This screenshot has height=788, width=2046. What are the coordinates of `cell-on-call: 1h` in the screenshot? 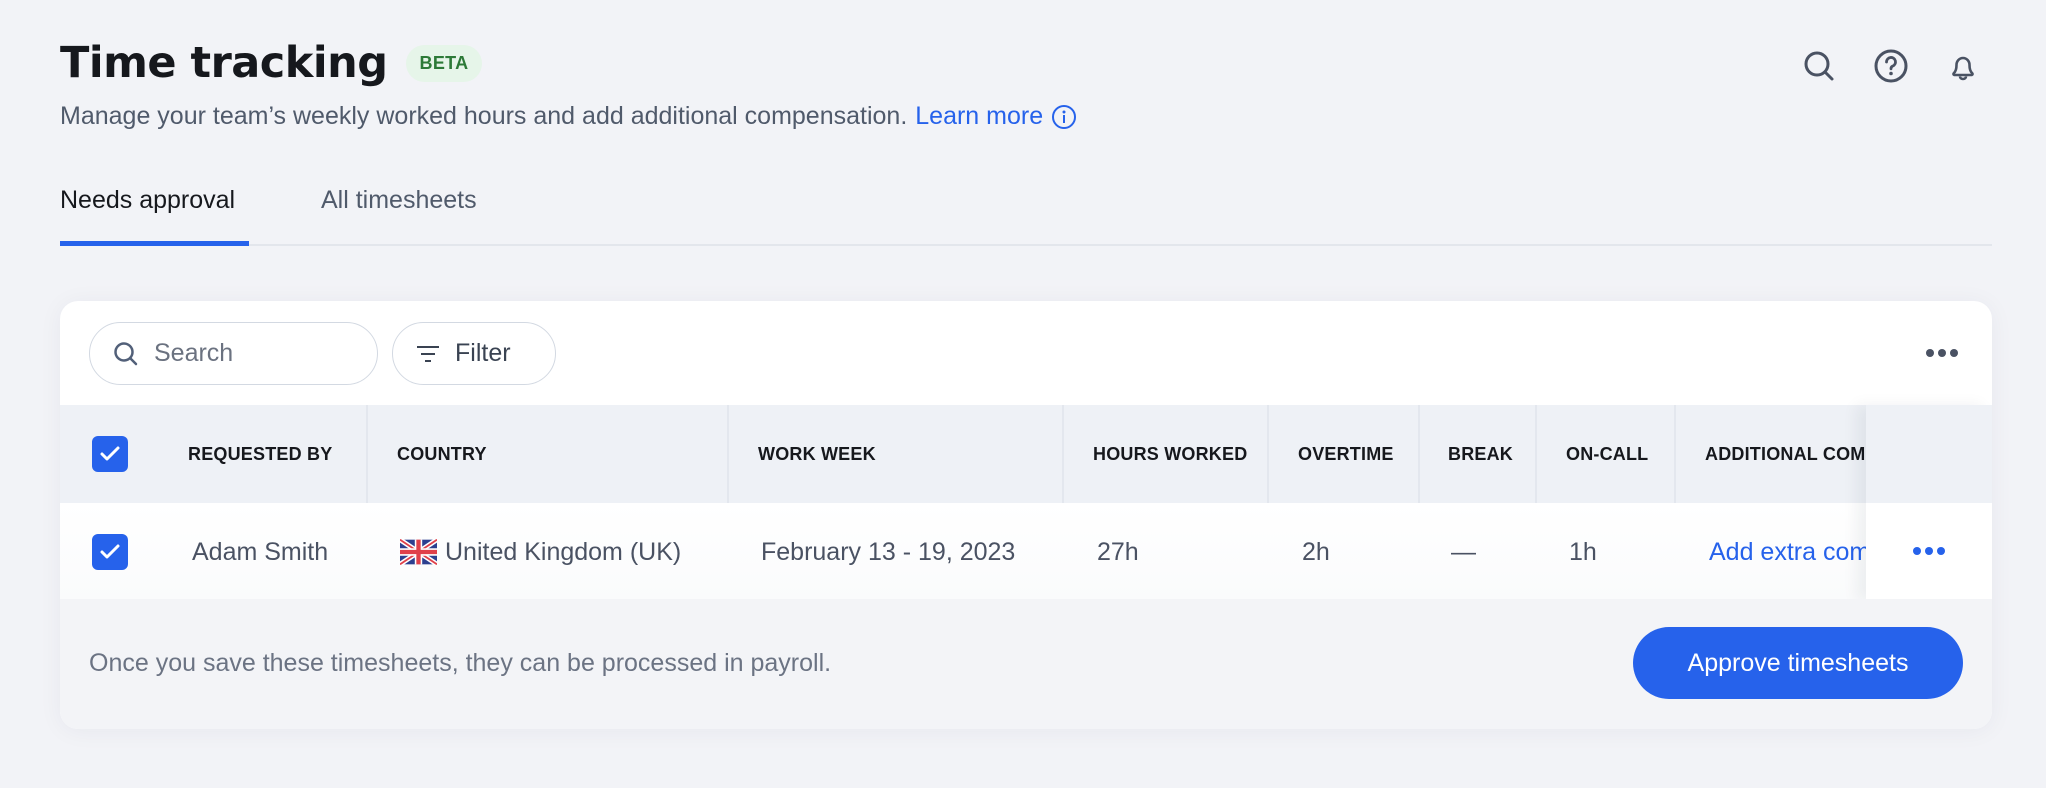 It's located at (1583, 551).